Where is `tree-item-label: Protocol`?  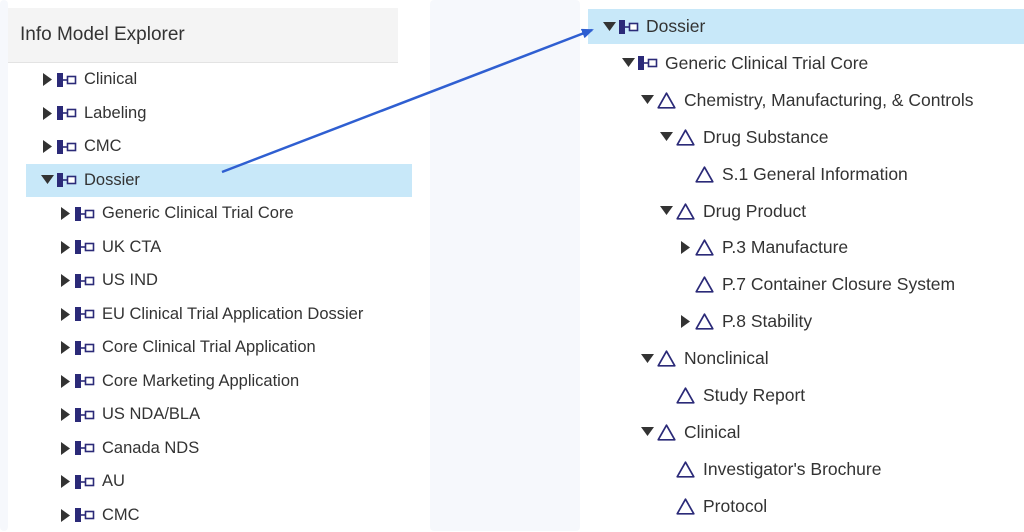
tree-item-label: Protocol is located at coordinates (735, 505).